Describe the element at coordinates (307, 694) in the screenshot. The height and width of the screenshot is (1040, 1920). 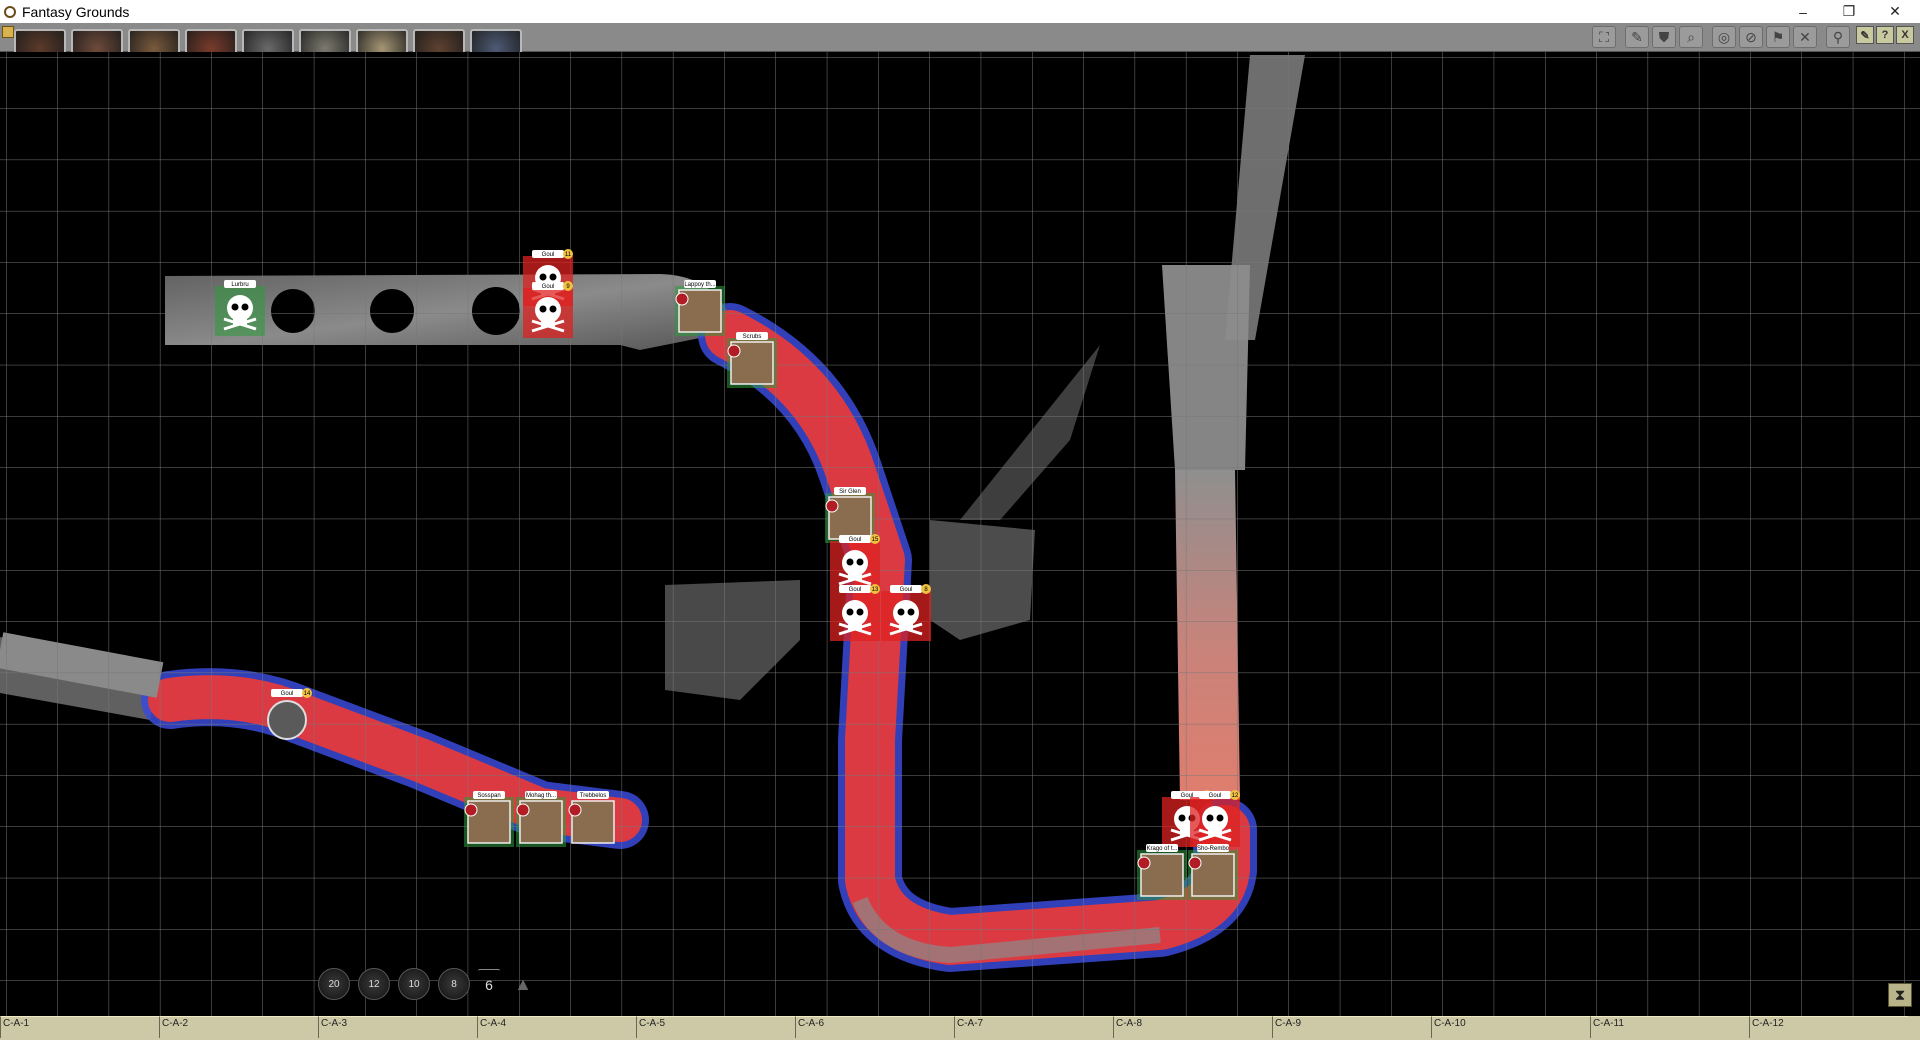
I see `initiative-value: 14` at that location.